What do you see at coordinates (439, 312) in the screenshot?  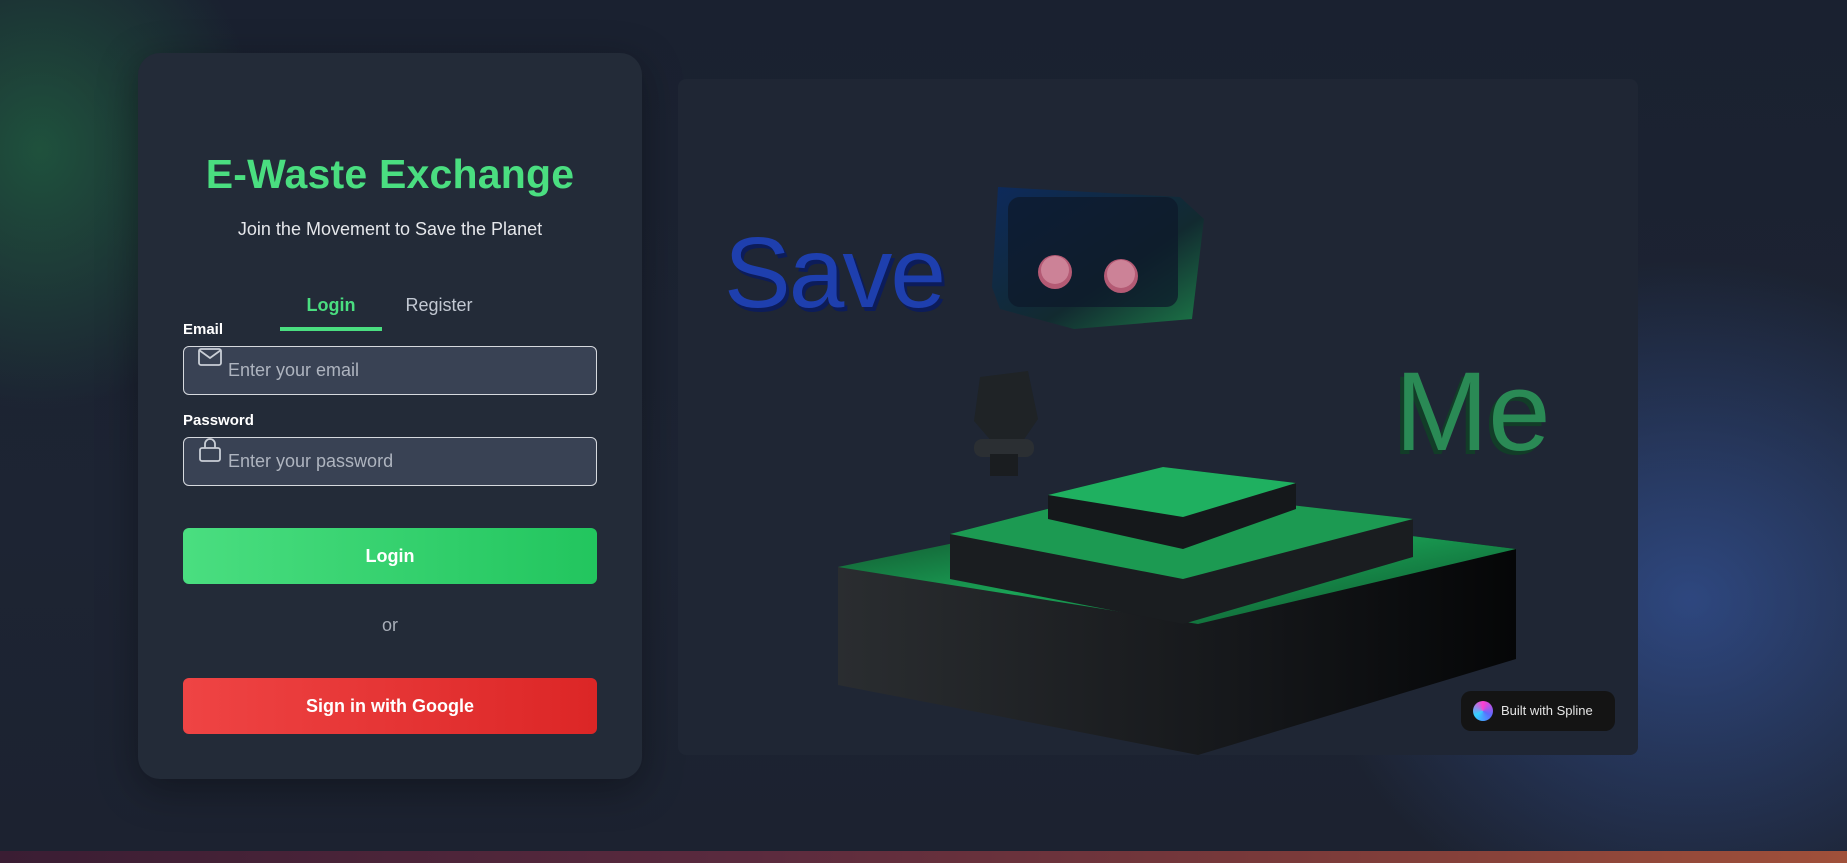 I see `tab-register: Register` at bounding box center [439, 312].